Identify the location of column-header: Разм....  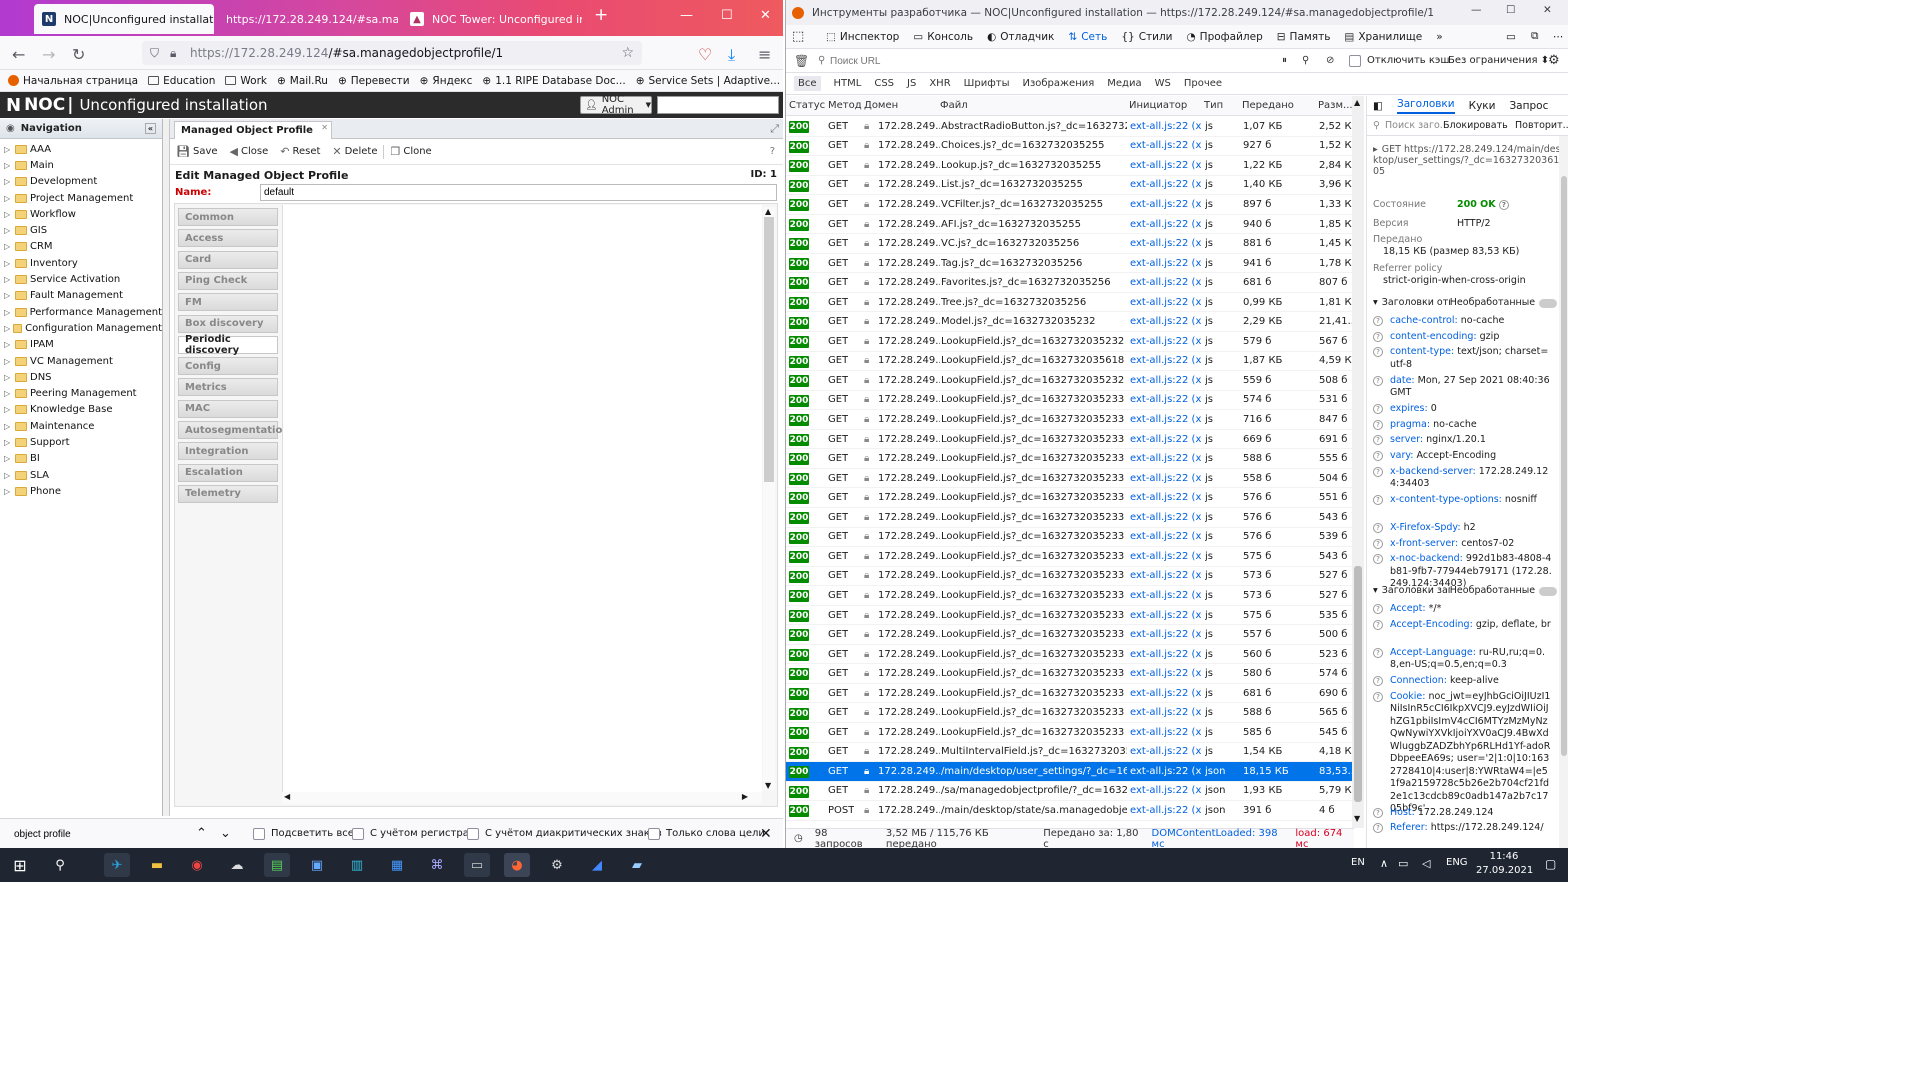
(1335, 105).